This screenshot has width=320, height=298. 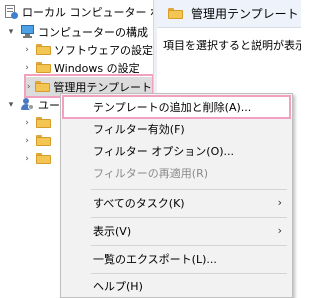 What do you see at coordinates (87, 12) in the screenshot?
I see `tree-item-label: ローカル コンピューター ポリシー` at bounding box center [87, 12].